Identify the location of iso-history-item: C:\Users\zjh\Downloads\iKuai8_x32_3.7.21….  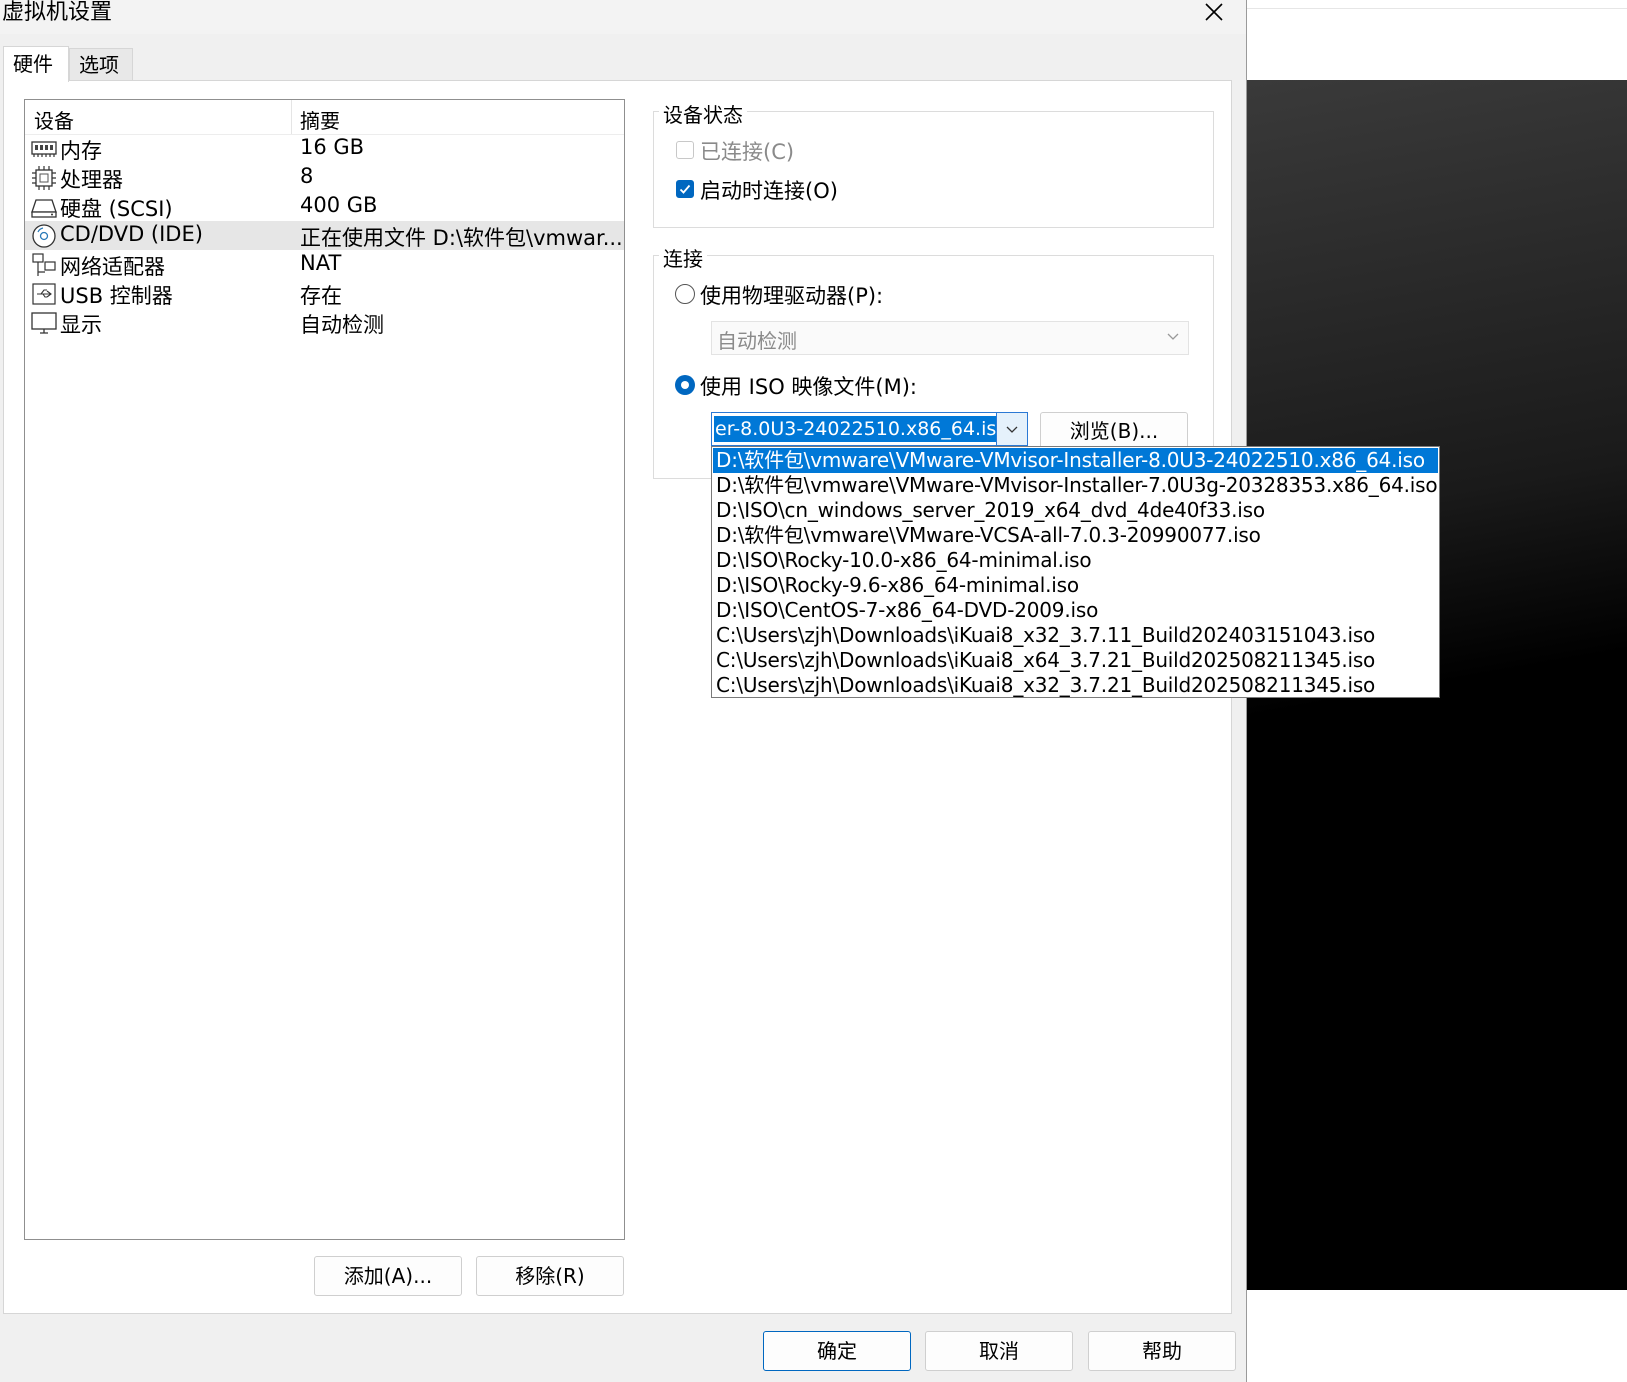
(1075, 685).